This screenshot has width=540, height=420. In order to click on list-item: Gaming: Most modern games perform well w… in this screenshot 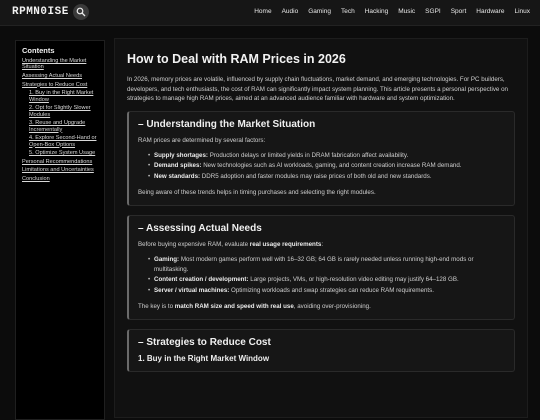, I will do `click(326, 264)`.